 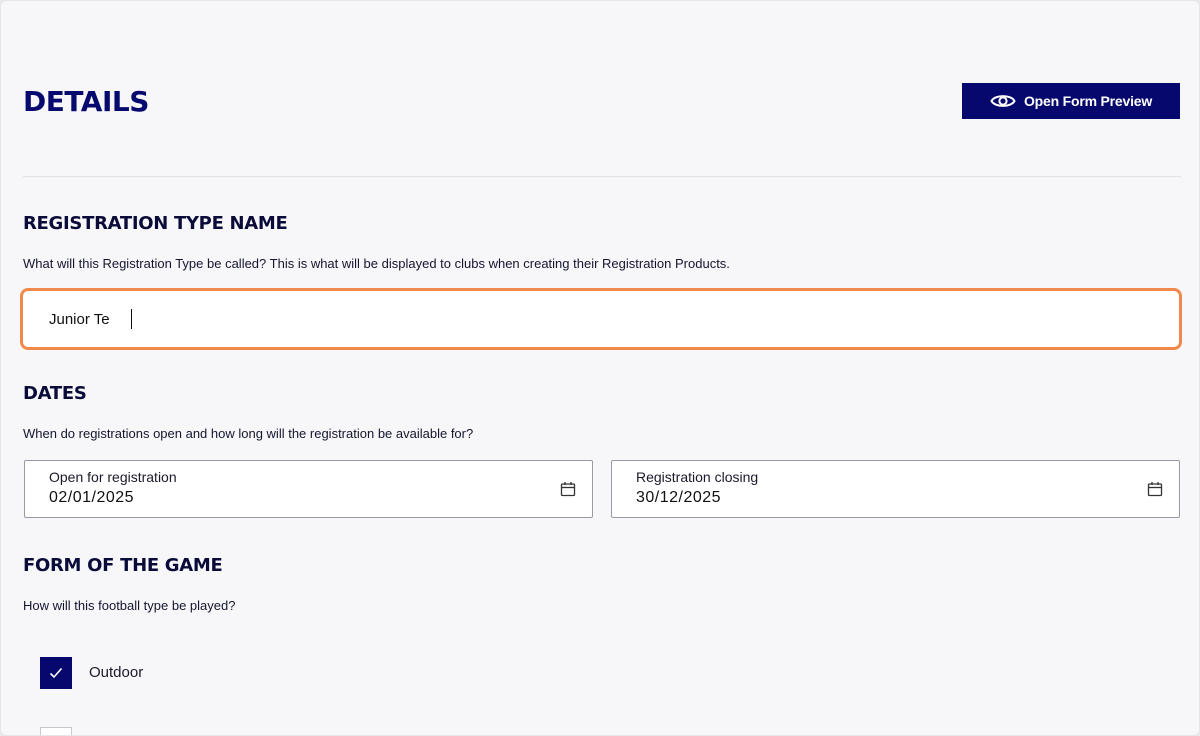 What do you see at coordinates (92, 497) in the screenshot?
I see `open-for-registration-value: 02/01/2025` at bounding box center [92, 497].